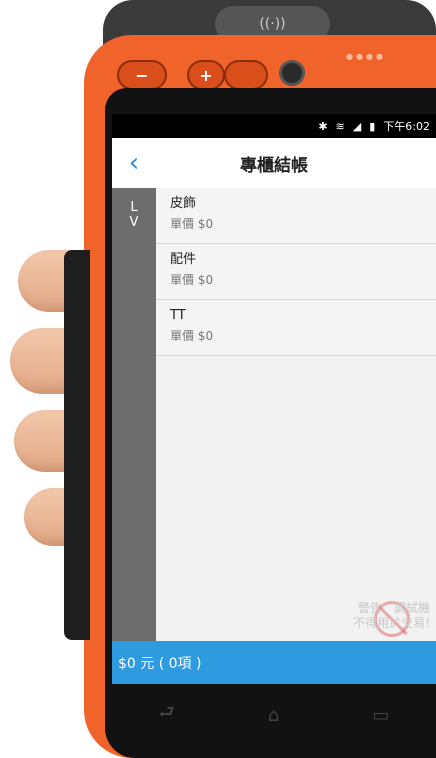  Describe the element at coordinates (296, 216) in the screenshot. I see `list-item: 皮飾 單價 $0` at that location.